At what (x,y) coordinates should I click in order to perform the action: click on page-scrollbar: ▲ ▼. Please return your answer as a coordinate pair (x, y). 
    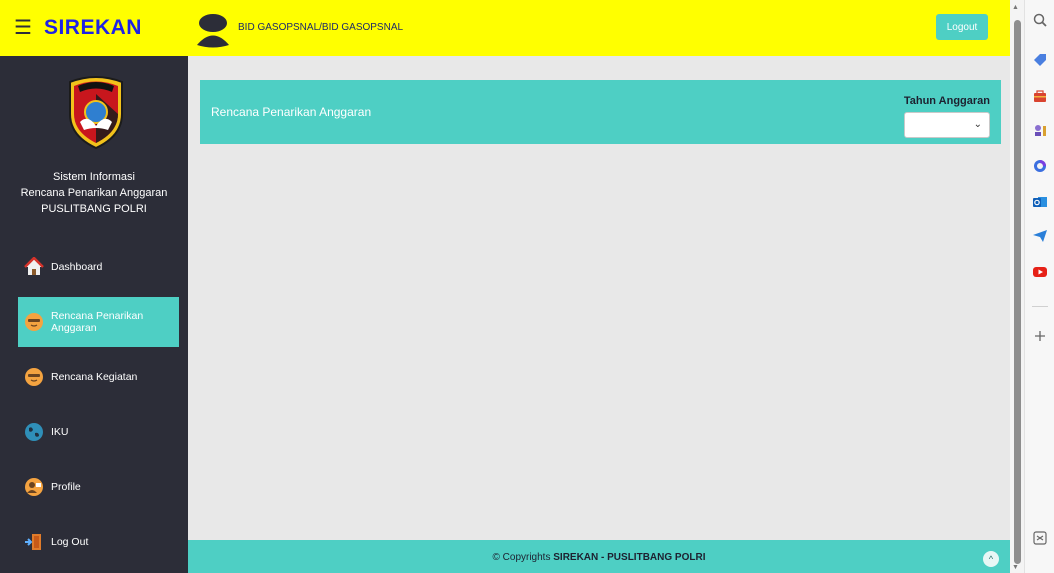
    Looking at the image, I should click on (1017, 286).